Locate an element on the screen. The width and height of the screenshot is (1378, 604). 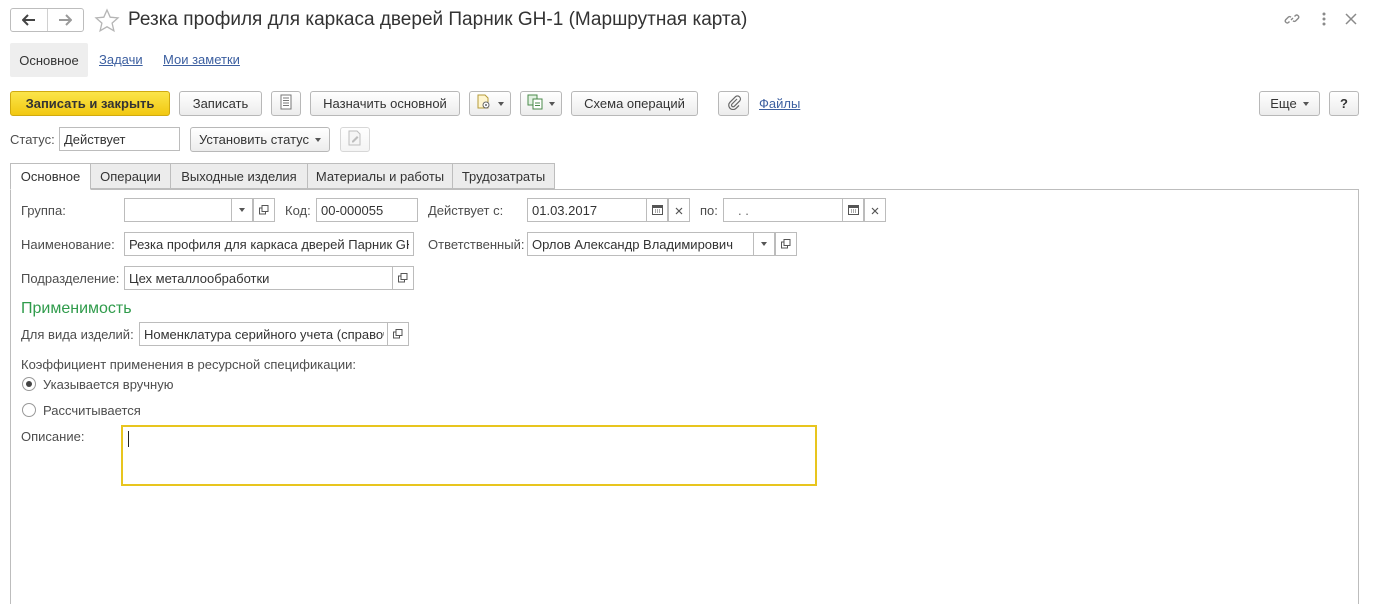
assign-main-button: Назначить основной is located at coordinates (385, 103).